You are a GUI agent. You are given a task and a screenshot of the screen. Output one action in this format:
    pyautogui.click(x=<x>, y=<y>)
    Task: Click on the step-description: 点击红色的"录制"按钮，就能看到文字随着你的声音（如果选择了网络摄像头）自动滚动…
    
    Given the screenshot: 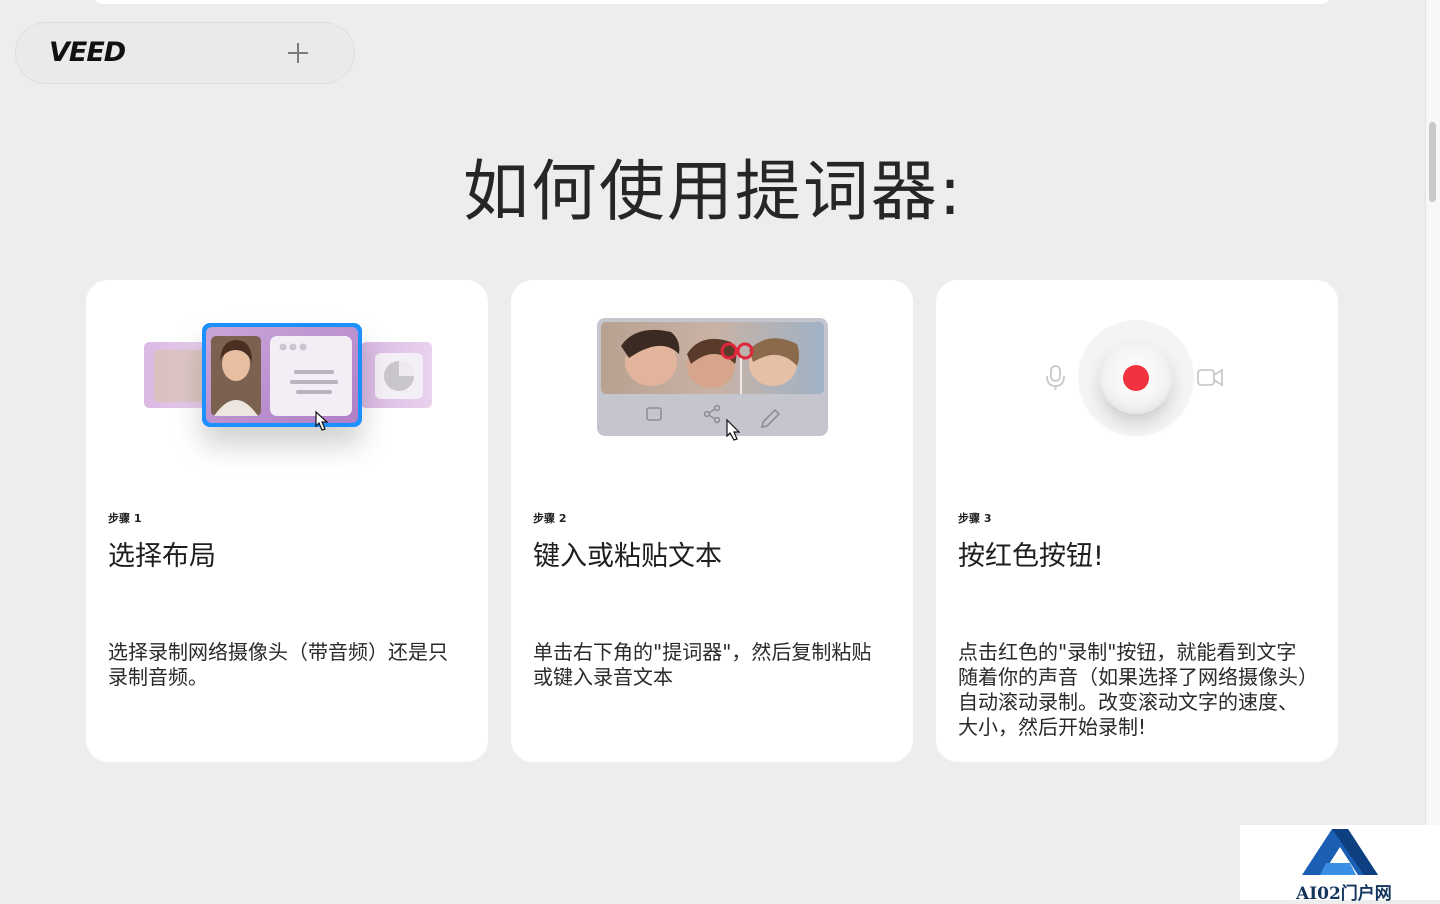 What is the action you would take?
    pyautogui.click(x=1133, y=689)
    